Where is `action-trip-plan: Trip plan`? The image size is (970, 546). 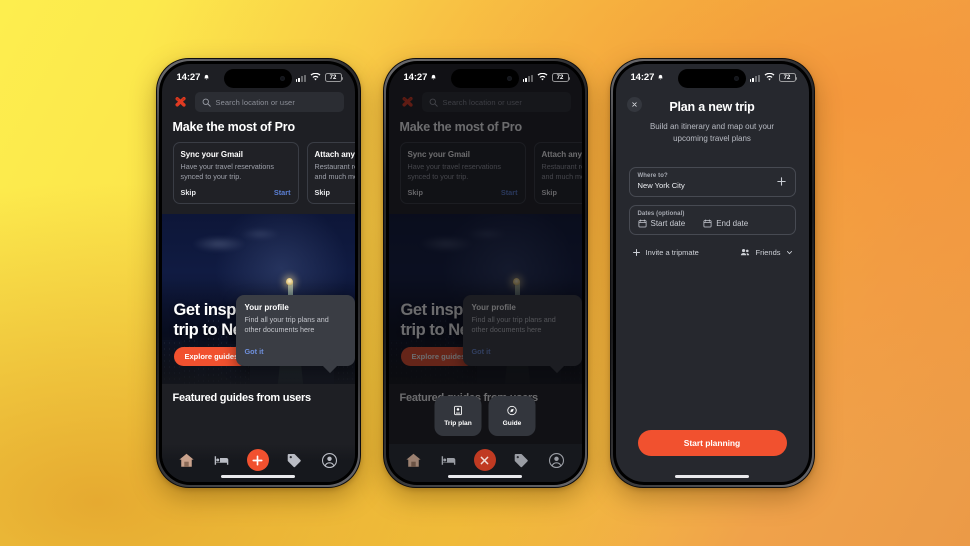 action-trip-plan: Trip plan is located at coordinates (458, 416).